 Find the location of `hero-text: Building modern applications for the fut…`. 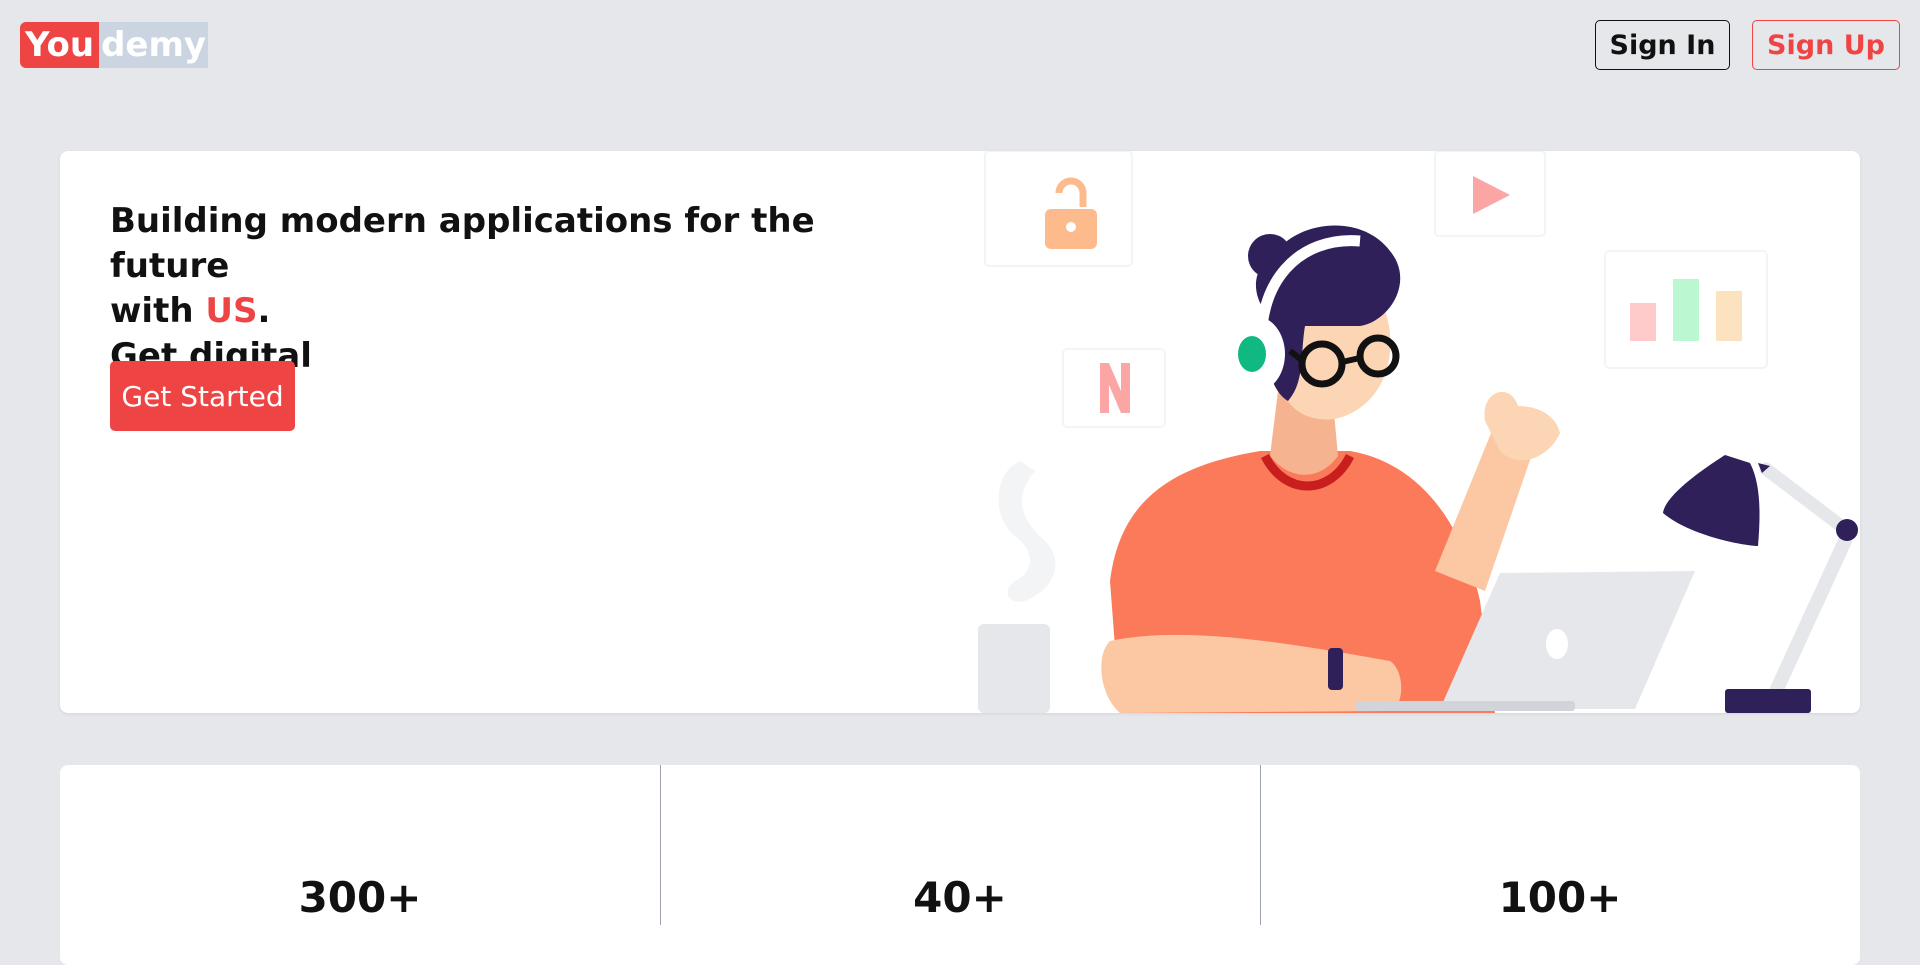

hero-text: Building modern applications for the fut… is located at coordinates (520, 289).